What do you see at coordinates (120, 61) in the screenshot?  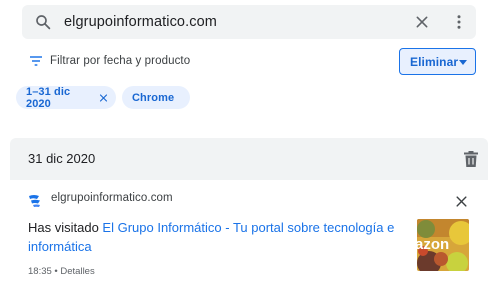 I see `filter-label: Filtrar por fecha y producto` at bounding box center [120, 61].